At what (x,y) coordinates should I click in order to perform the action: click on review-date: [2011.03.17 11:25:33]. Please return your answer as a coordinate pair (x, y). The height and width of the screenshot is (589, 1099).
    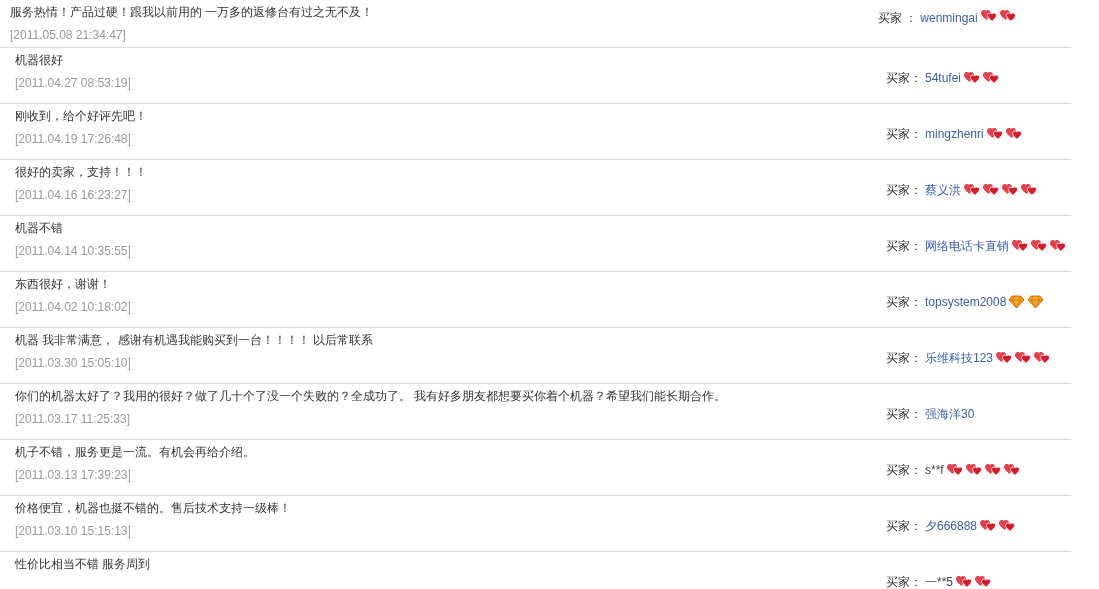
    Looking at the image, I should click on (73, 419).